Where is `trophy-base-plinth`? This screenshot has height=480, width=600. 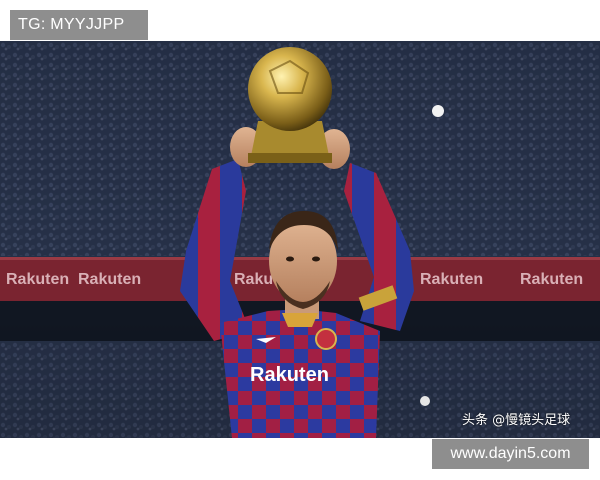
trophy-base-plinth is located at coordinates (290, 158).